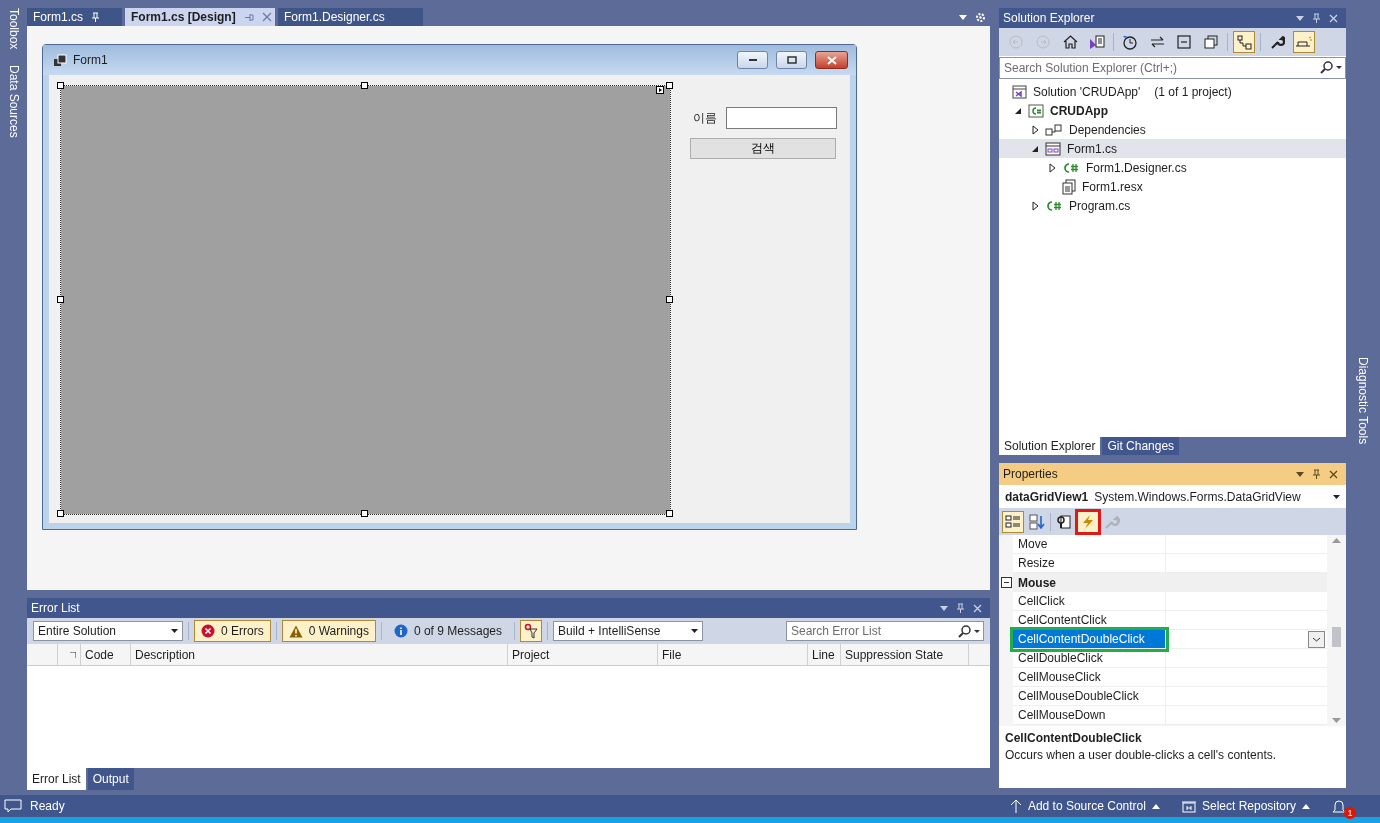 This screenshot has width=1380, height=823. What do you see at coordinates (1172, 68) in the screenshot?
I see `search-field: Search Solution Explorer (Ctrl+;)` at bounding box center [1172, 68].